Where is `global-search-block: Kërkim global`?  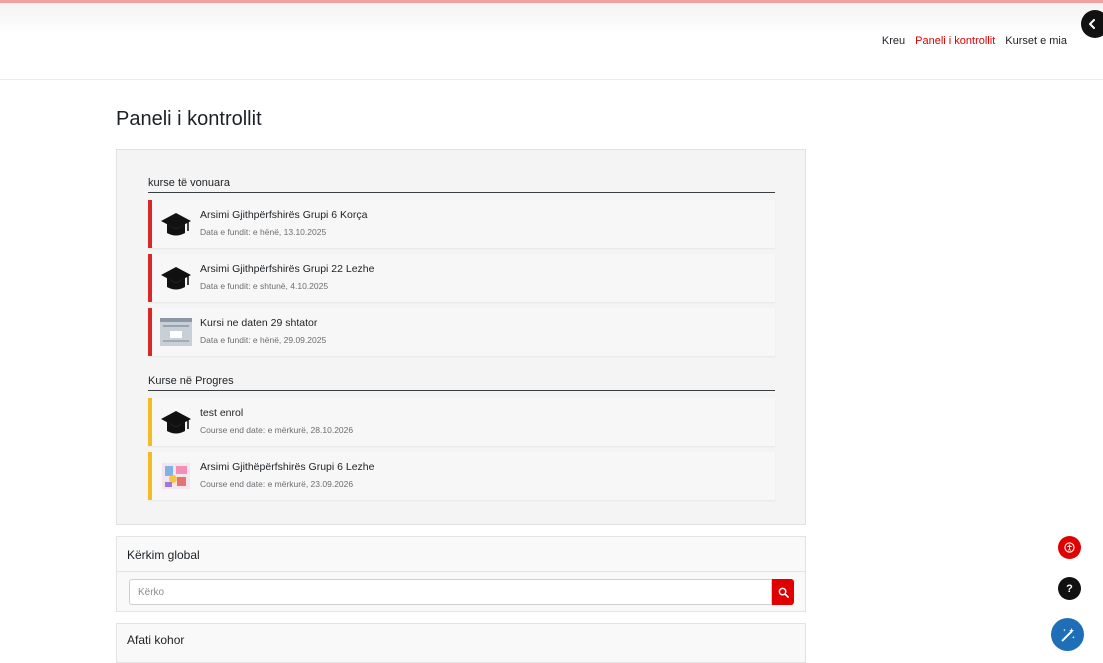 global-search-block: Kërkim global is located at coordinates (461, 574).